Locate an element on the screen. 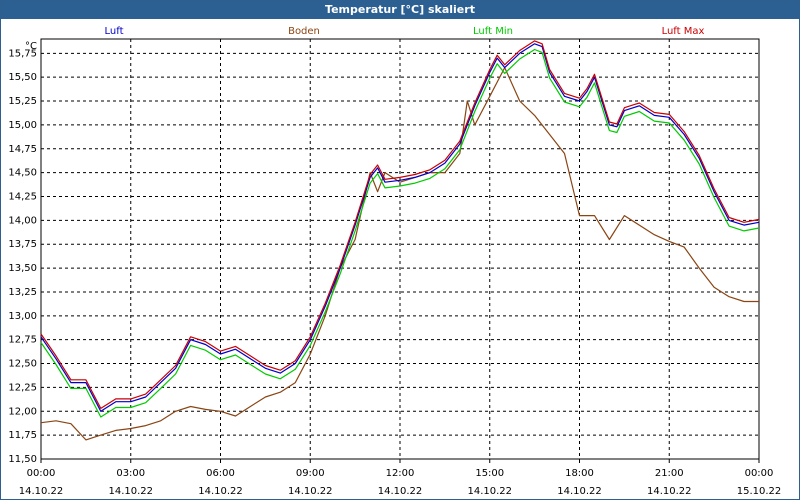 The width and height of the screenshot is (800, 501). y-tick-label: 12,00 is located at coordinates (22, 411).